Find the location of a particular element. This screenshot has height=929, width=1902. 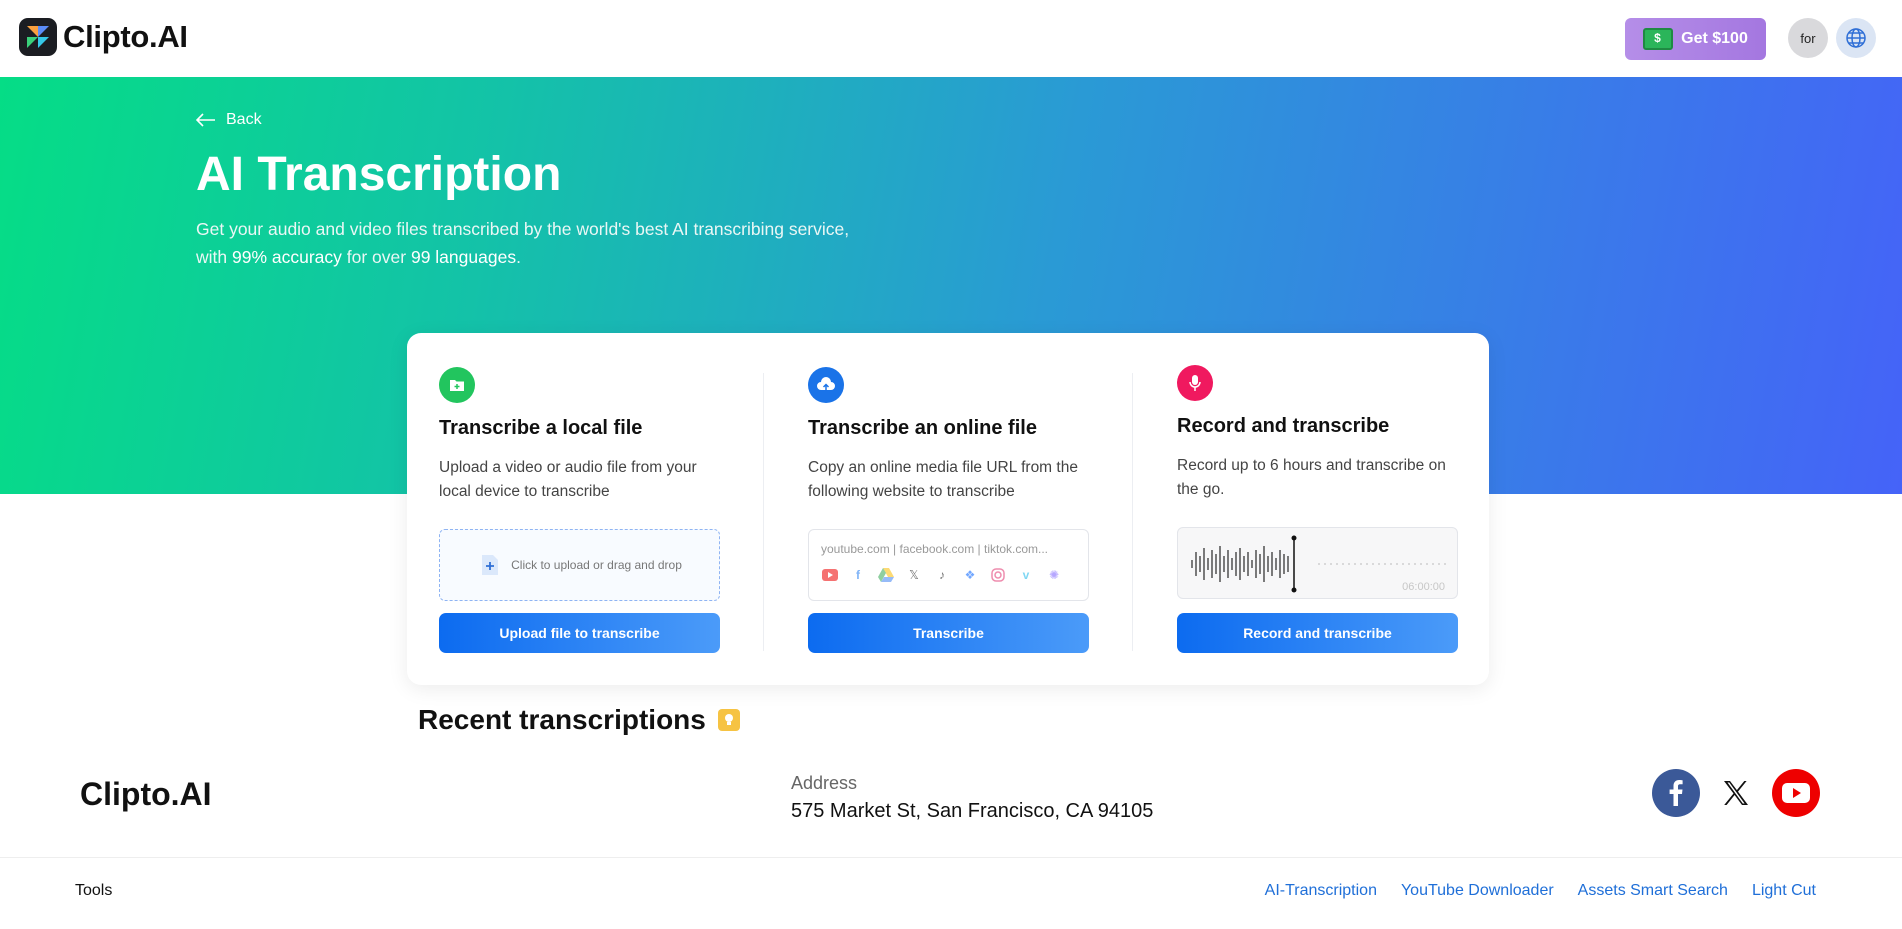

youtube-link is located at coordinates (1796, 793).